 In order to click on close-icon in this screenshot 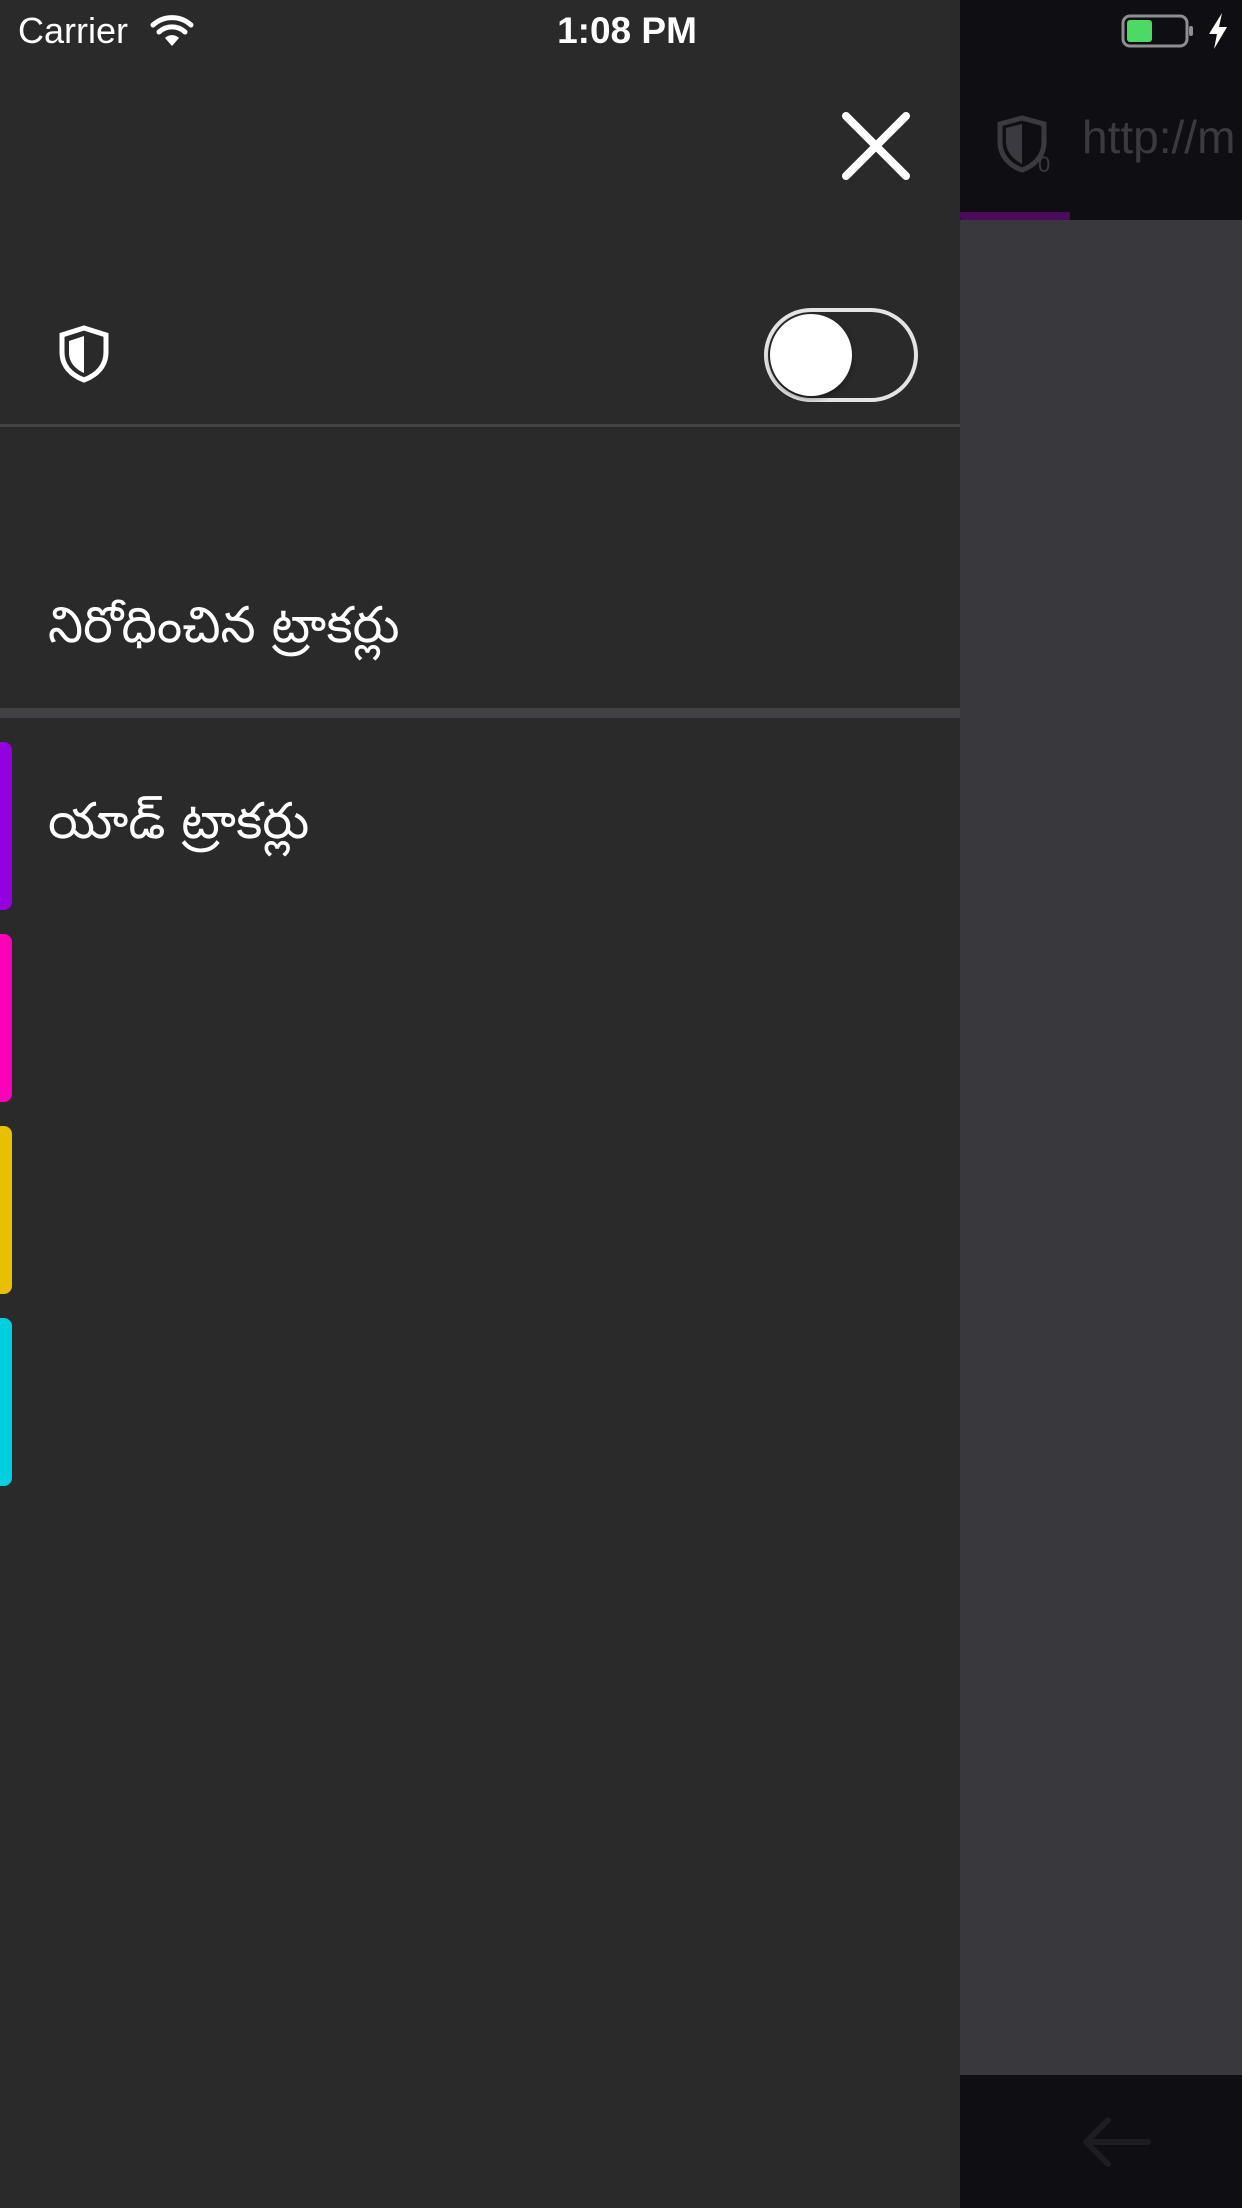, I will do `click(876, 146)`.